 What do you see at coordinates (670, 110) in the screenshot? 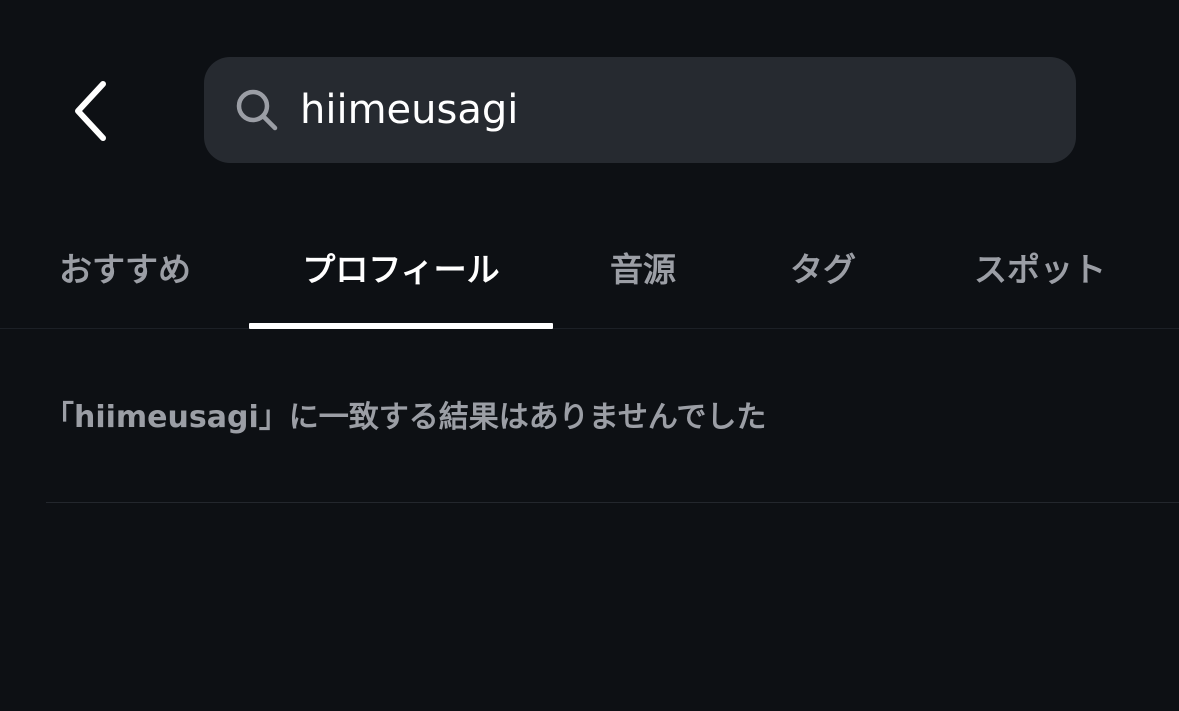
I see `search-input: hiimeusagi` at bounding box center [670, 110].